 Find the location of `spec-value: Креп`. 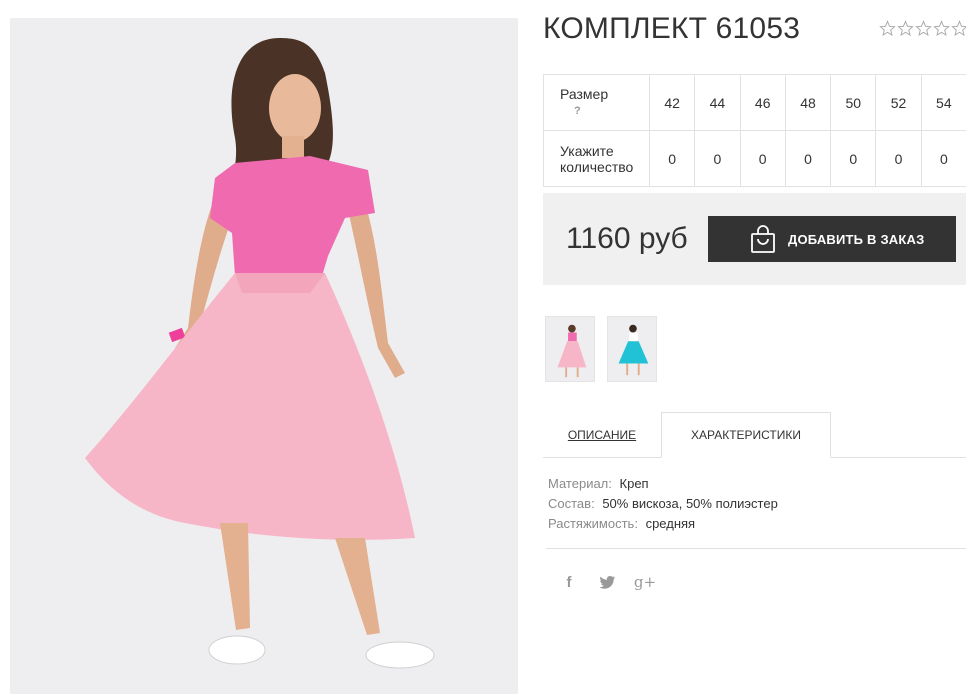

spec-value: Креп is located at coordinates (634, 483).